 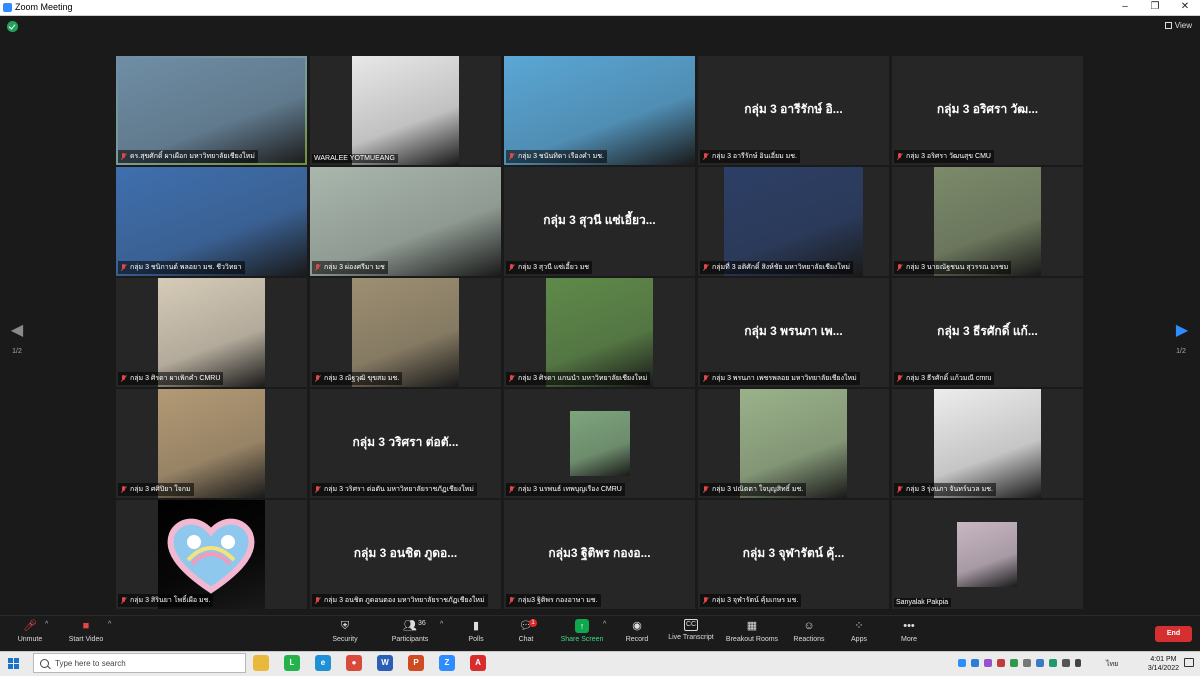 I want to click on participant-tile: กลุ่ม 3 รุ่งนภา จันทร์นวล มช., so click(x=987, y=443).